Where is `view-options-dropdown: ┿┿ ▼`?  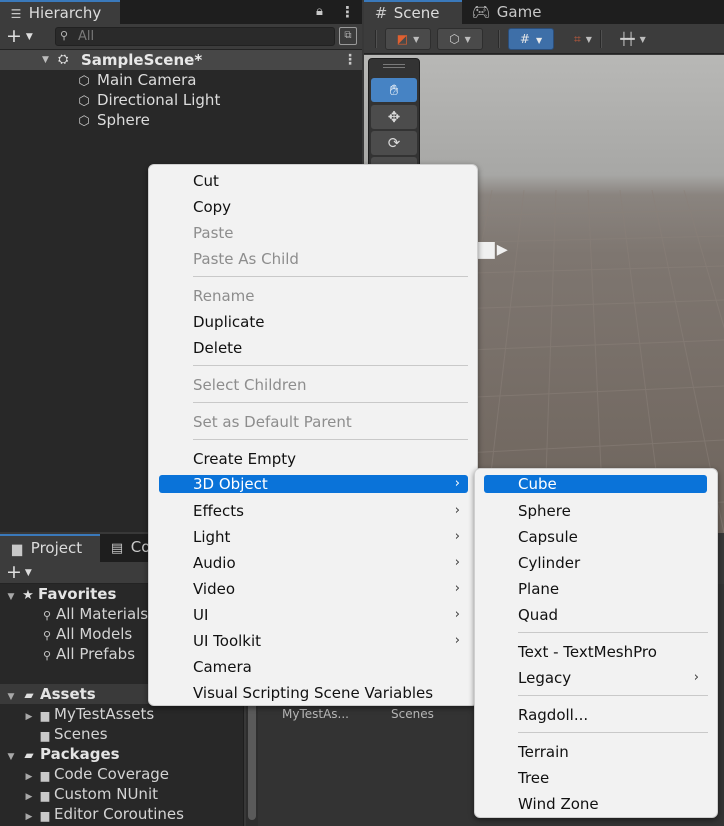 view-options-dropdown: ┿┿ ▼ is located at coordinates (633, 39).